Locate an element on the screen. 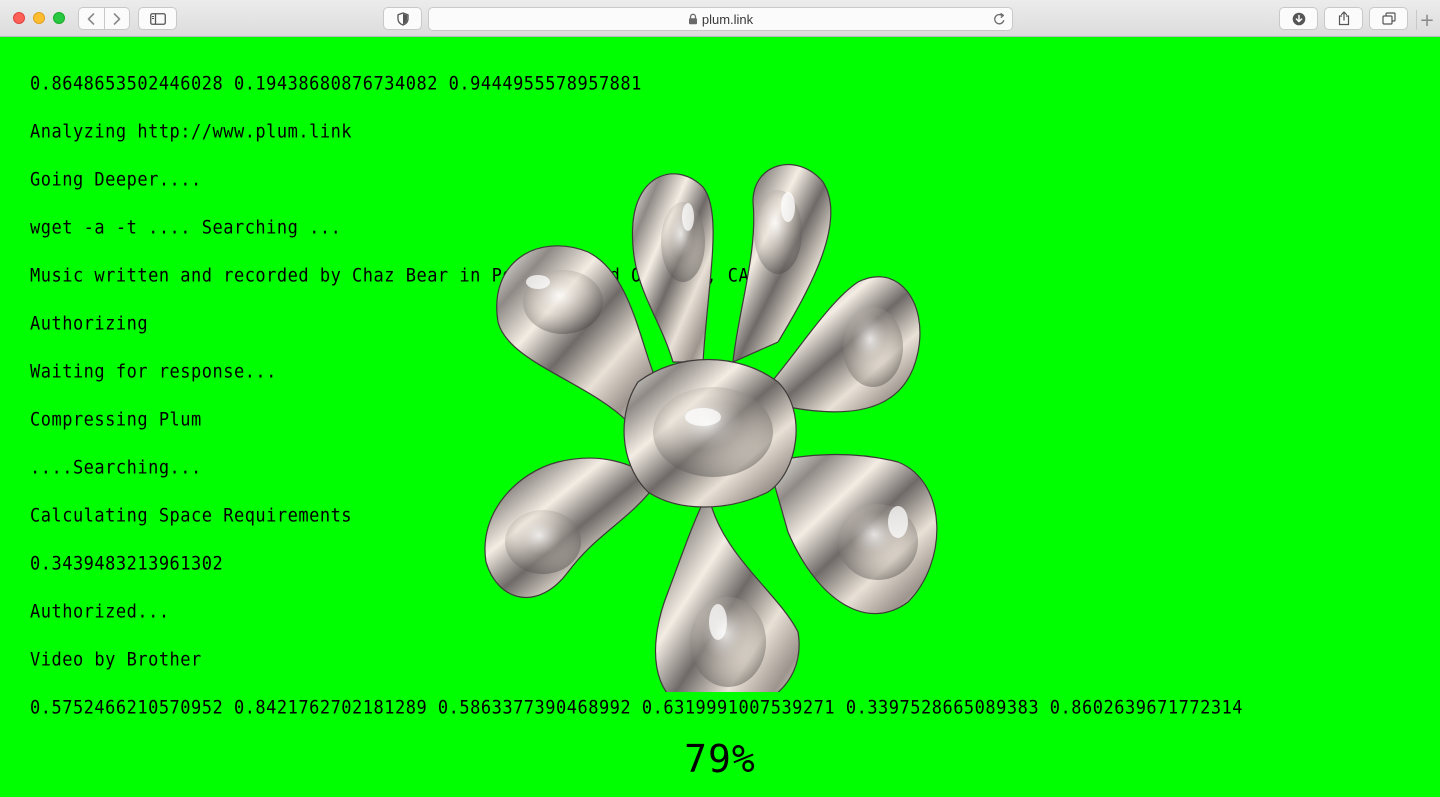 The width and height of the screenshot is (1440, 797). new-tab-button: + is located at coordinates (1426, 20).